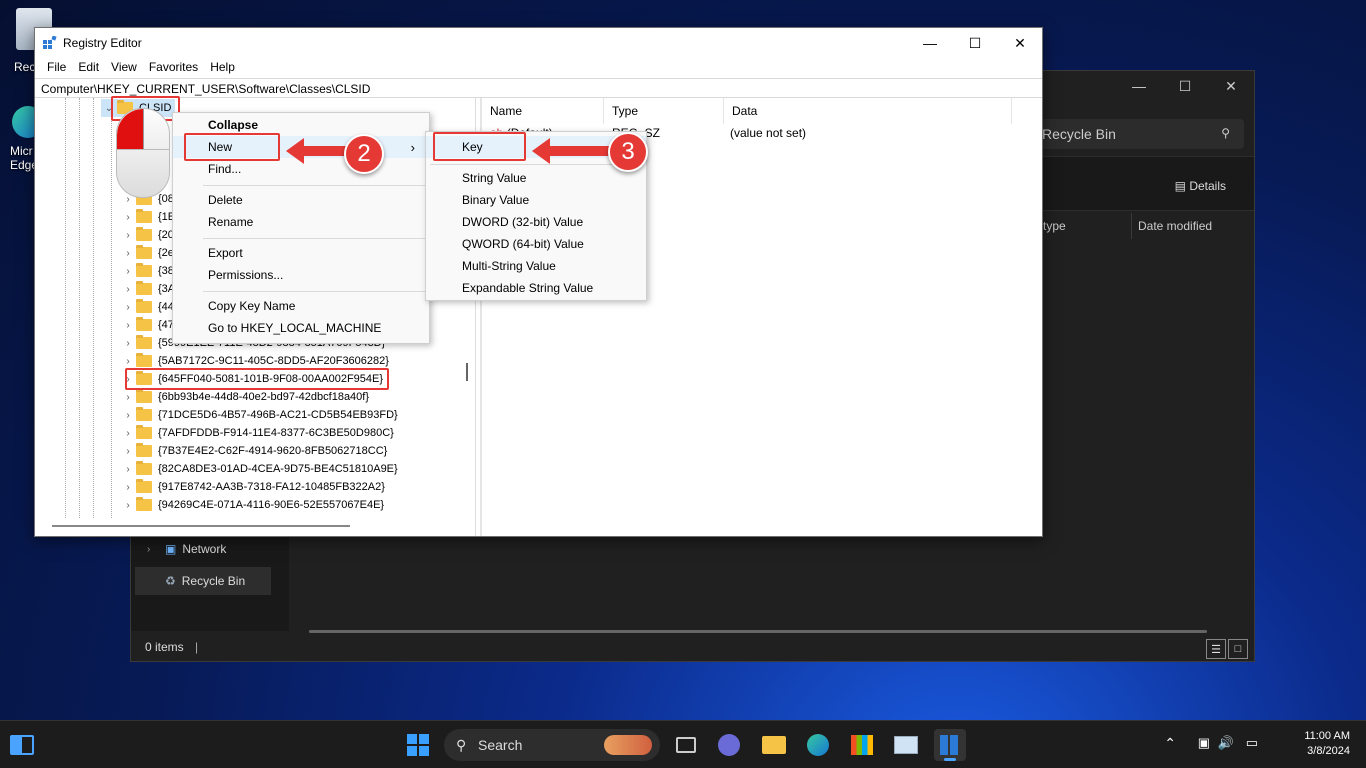 This screenshot has width=1366, height=768. I want to click on nav-item-recycle-bin: ♻ Recycle Bin, so click(203, 581).